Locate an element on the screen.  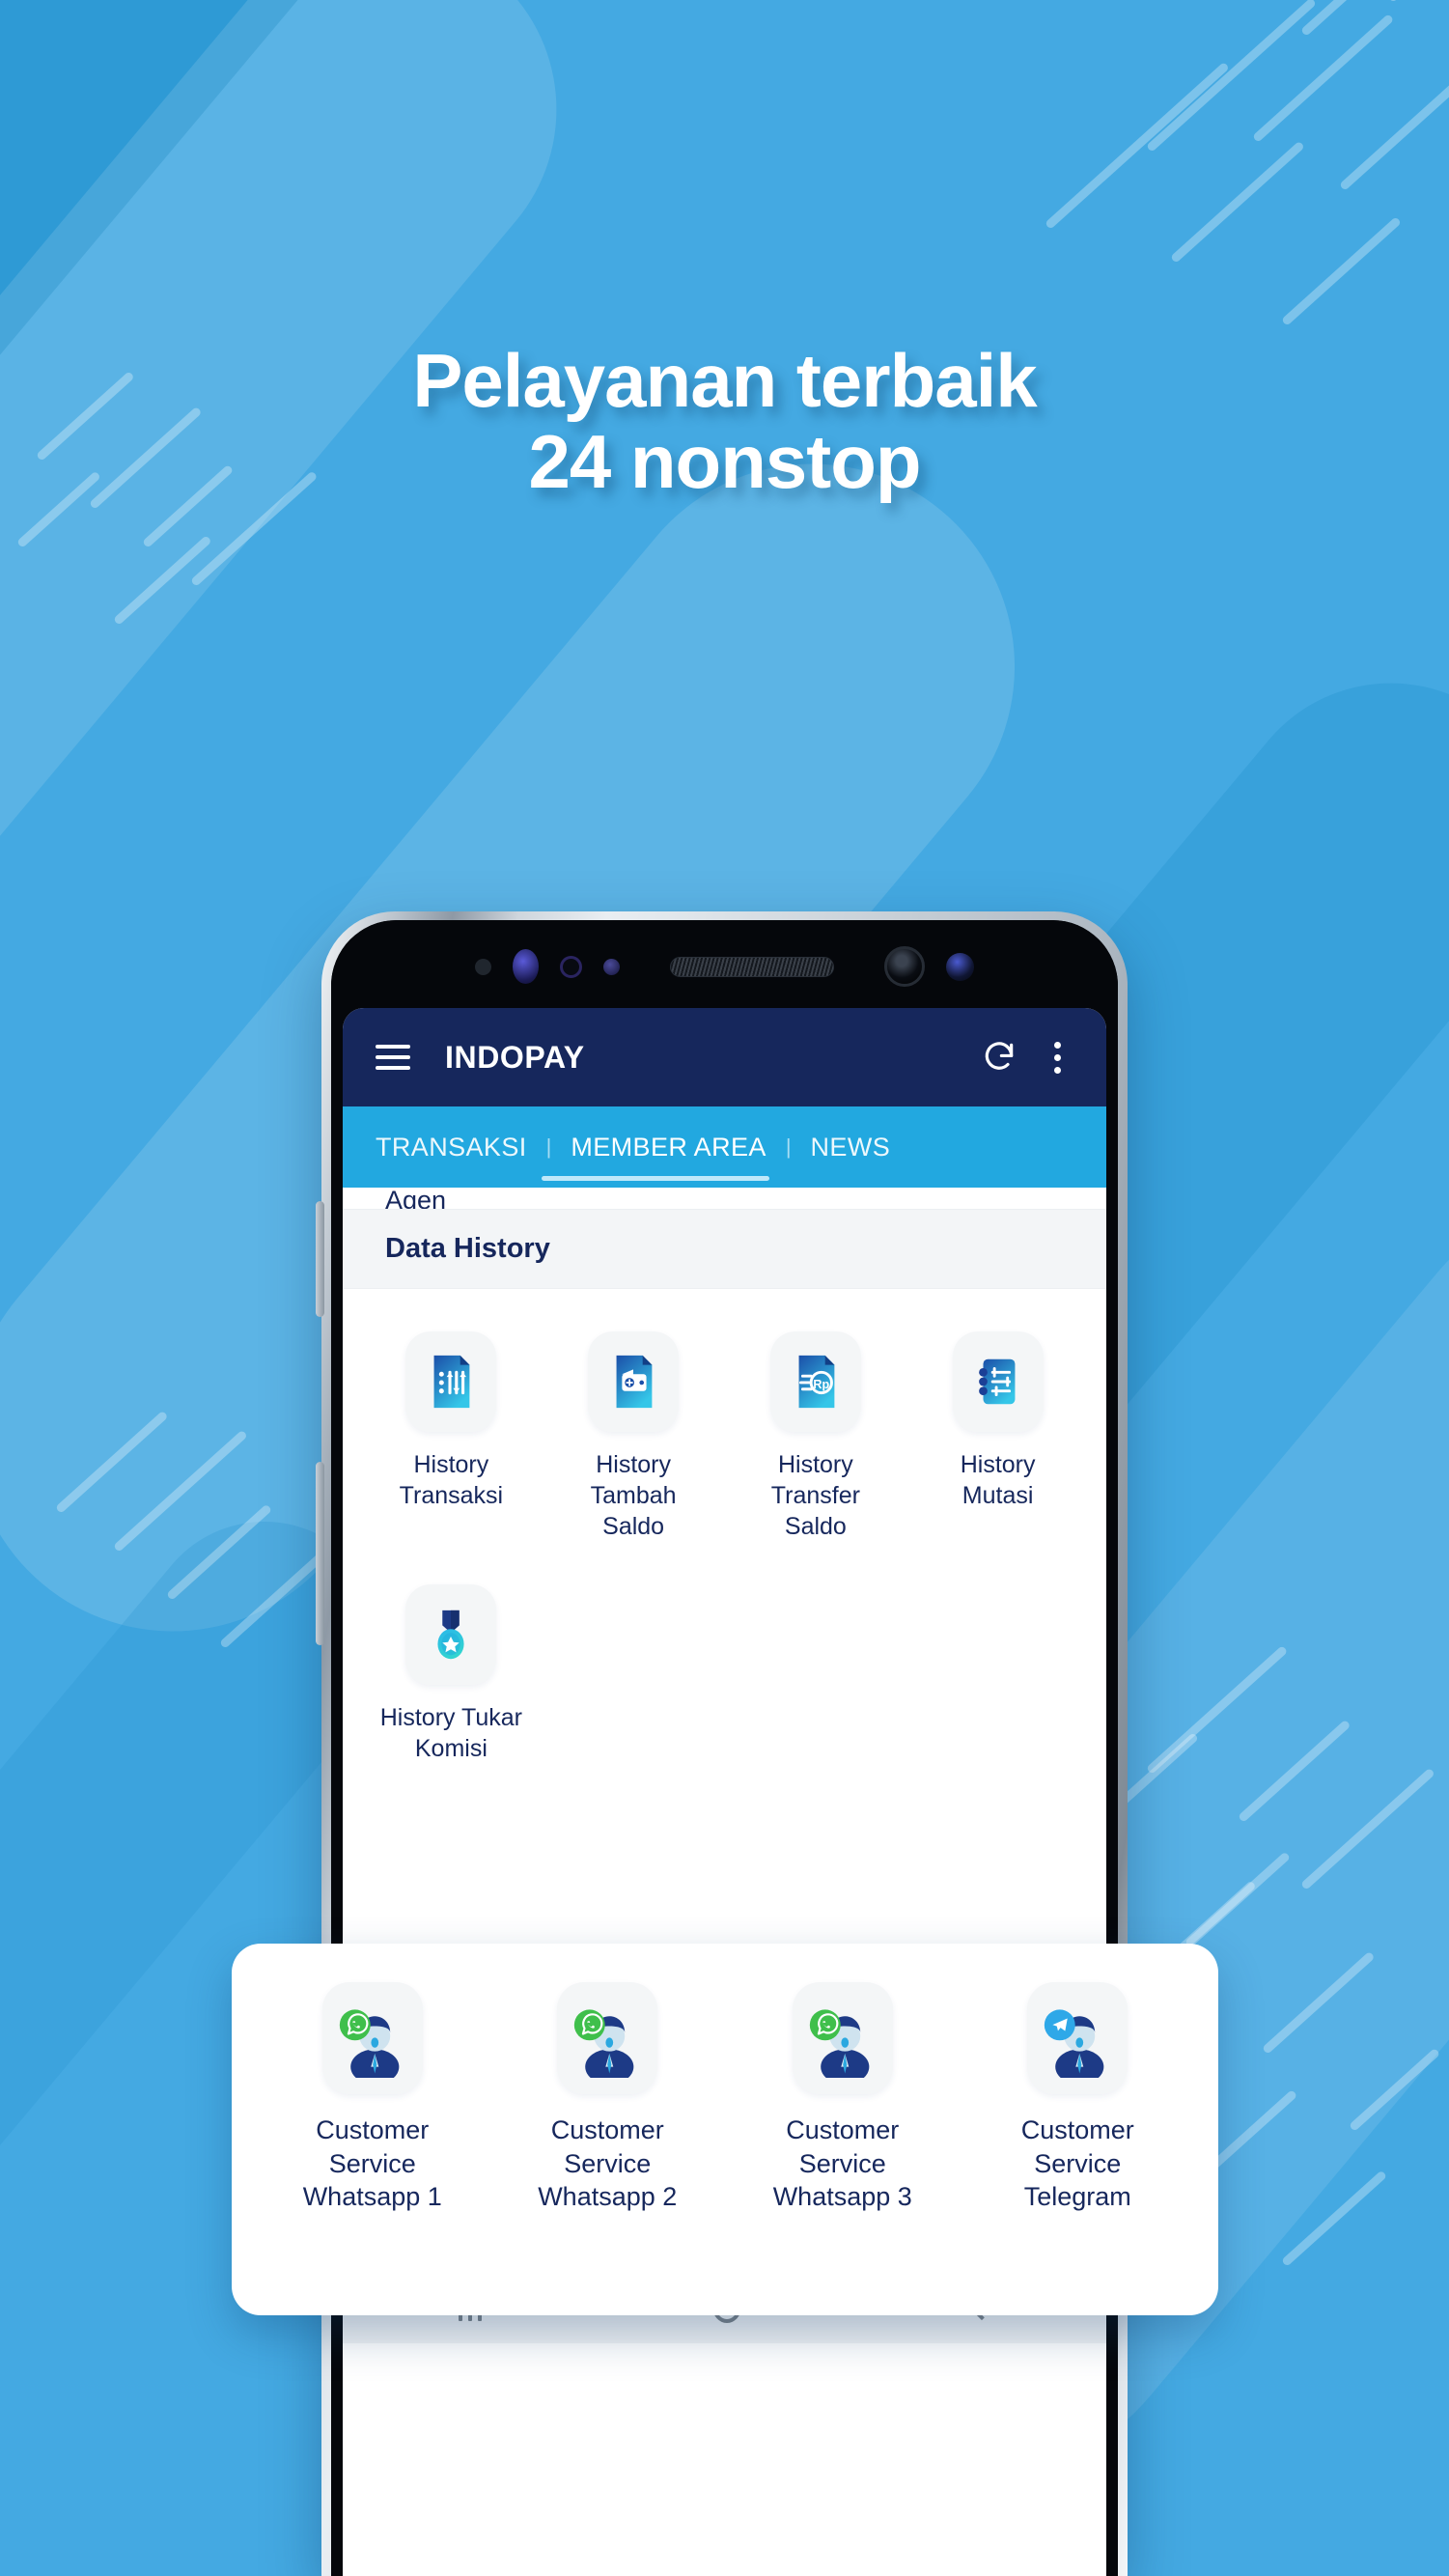
sensor-ring-icon is located at coordinates (571, 967).